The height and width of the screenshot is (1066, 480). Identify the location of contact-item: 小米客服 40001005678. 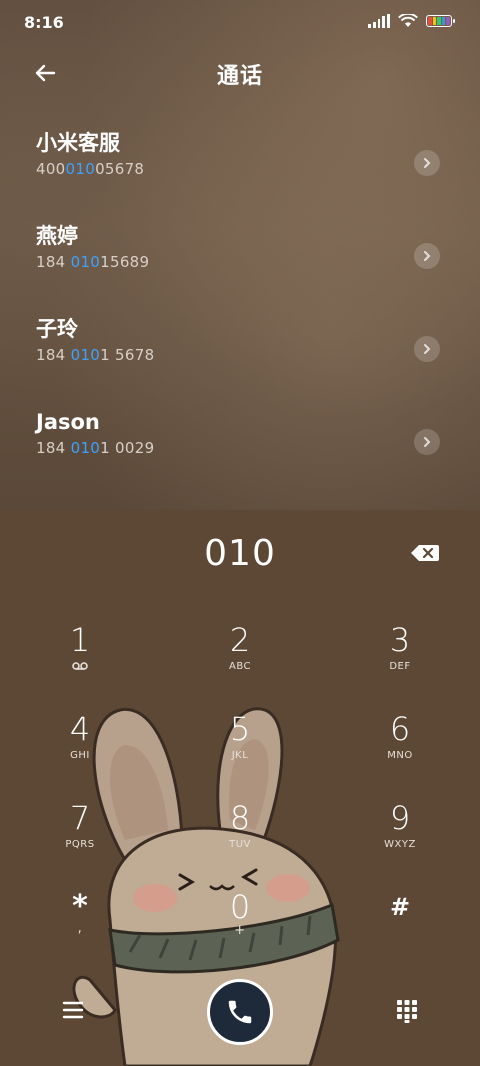
(240, 174).